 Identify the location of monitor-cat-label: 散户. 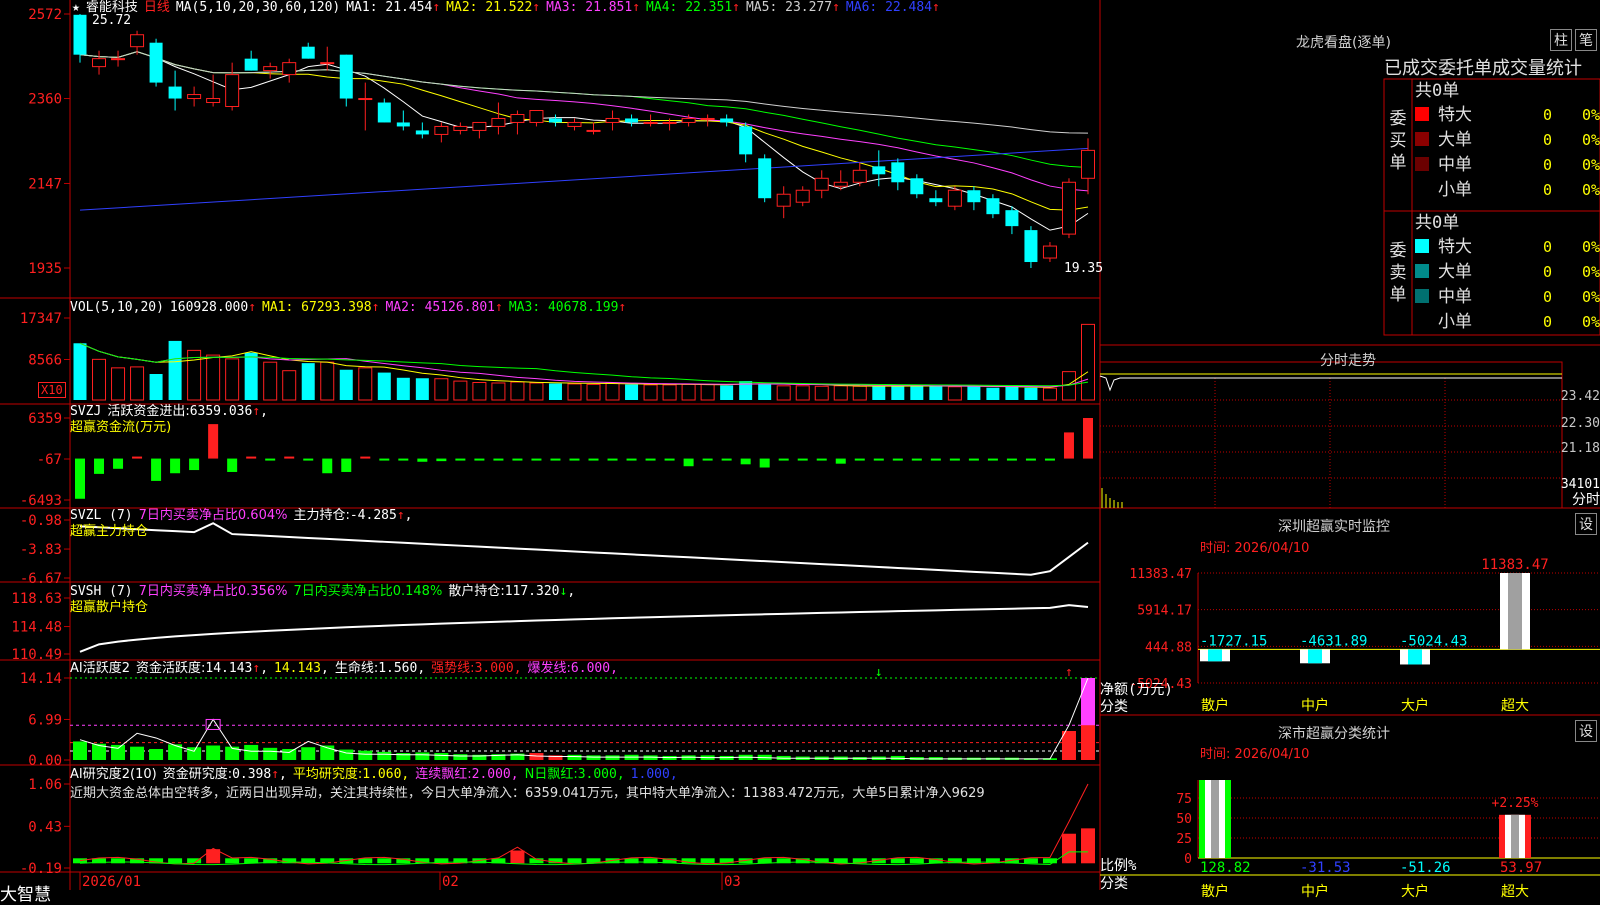
(1215, 705).